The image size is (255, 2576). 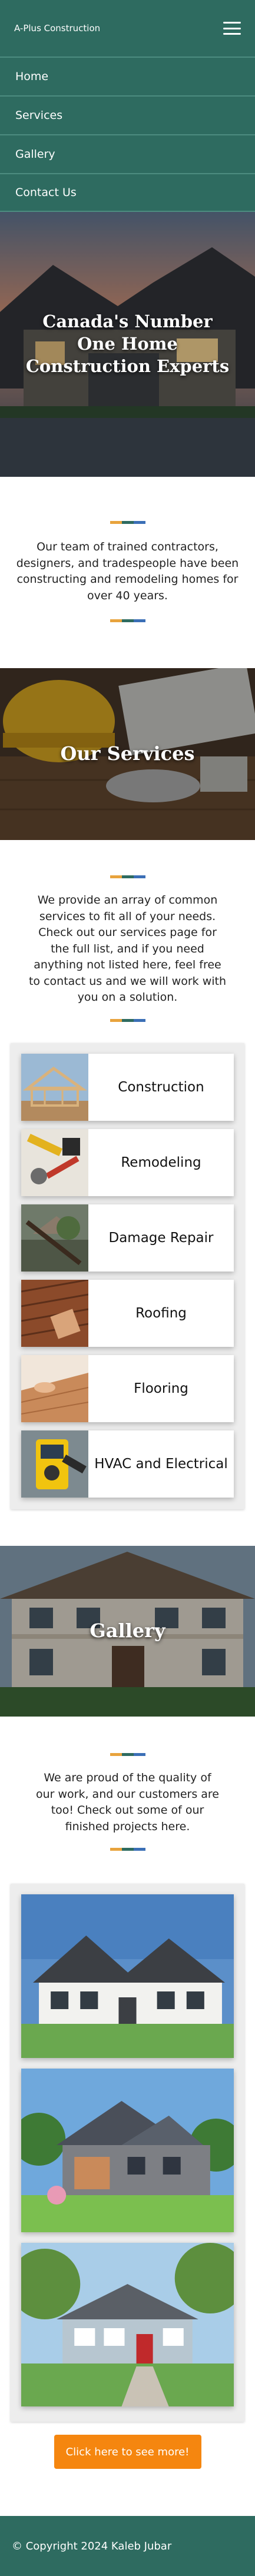 What do you see at coordinates (161, 1464) in the screenshot?
I see `service-label: HVAC and Electrical` at bounding box center [161, 1464].